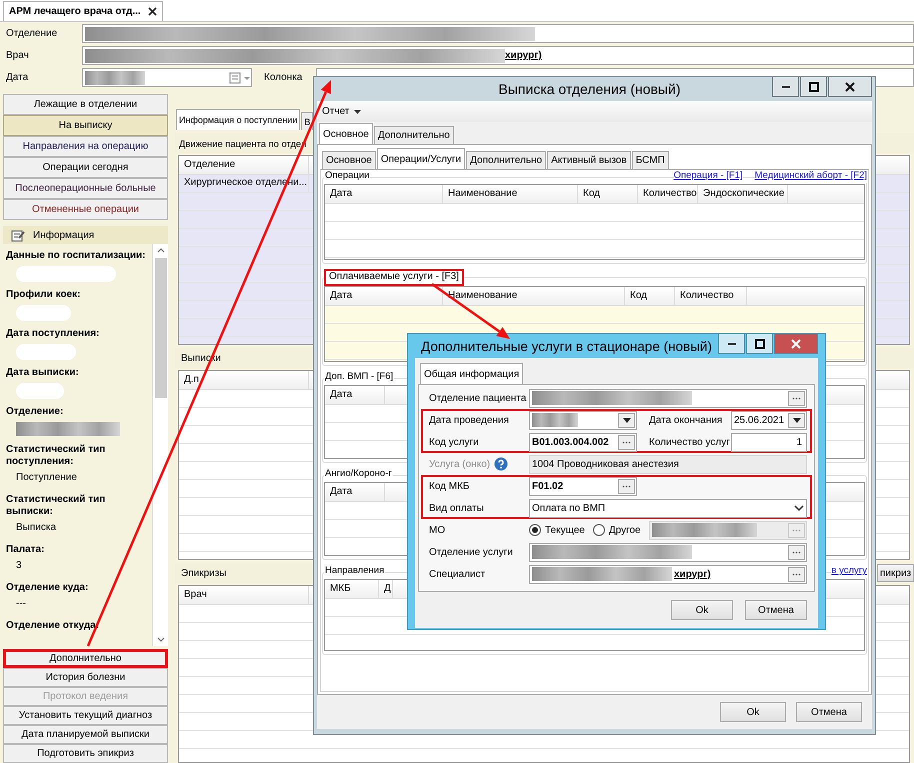 Image resolution: width=914 pixels, height=763 pixels. Describe the element at coordinates (895, 573) in the screenshot. I see `epicrisis-button: пикриз` at that location.